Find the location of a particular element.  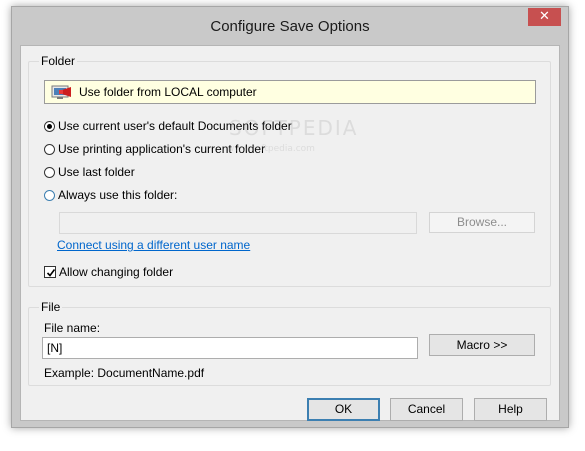

help-button: Help is located at coordinates (510, 409).